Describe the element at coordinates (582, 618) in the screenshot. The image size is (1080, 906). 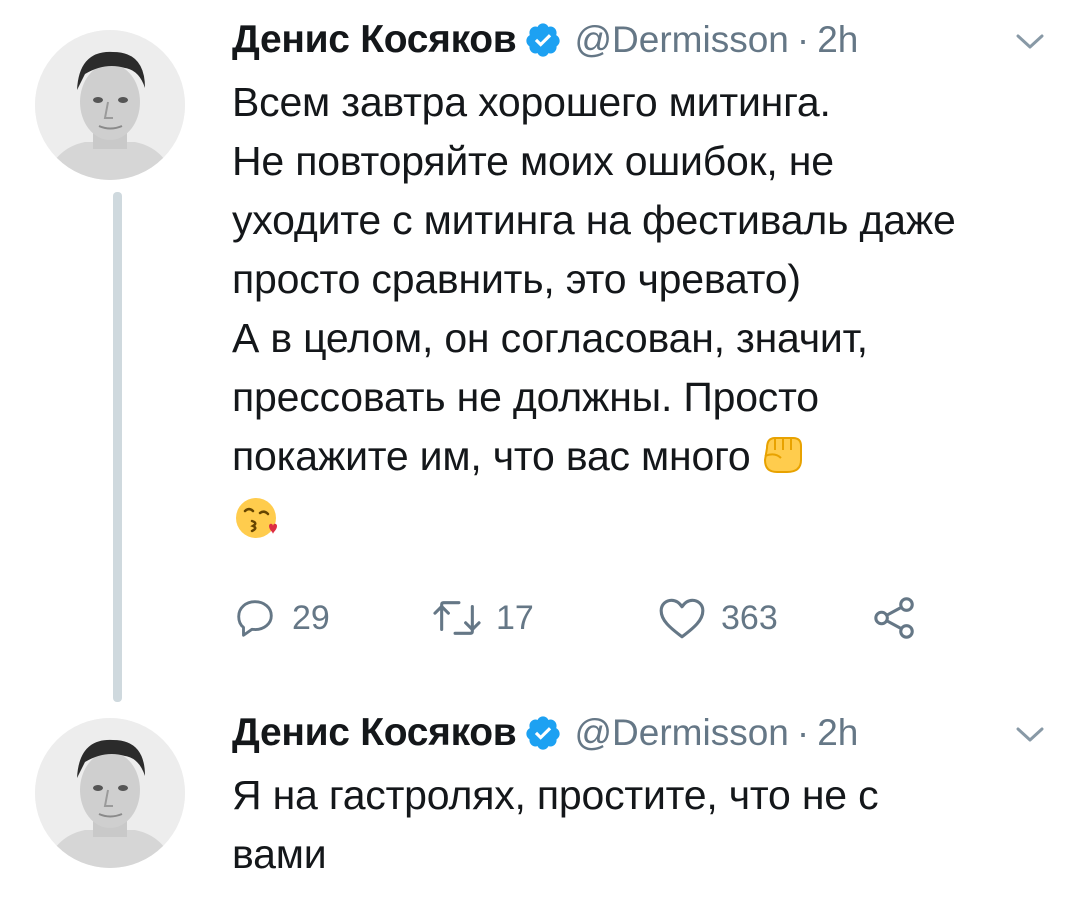
I see `tweet-actions: 29 17 363` at that location.